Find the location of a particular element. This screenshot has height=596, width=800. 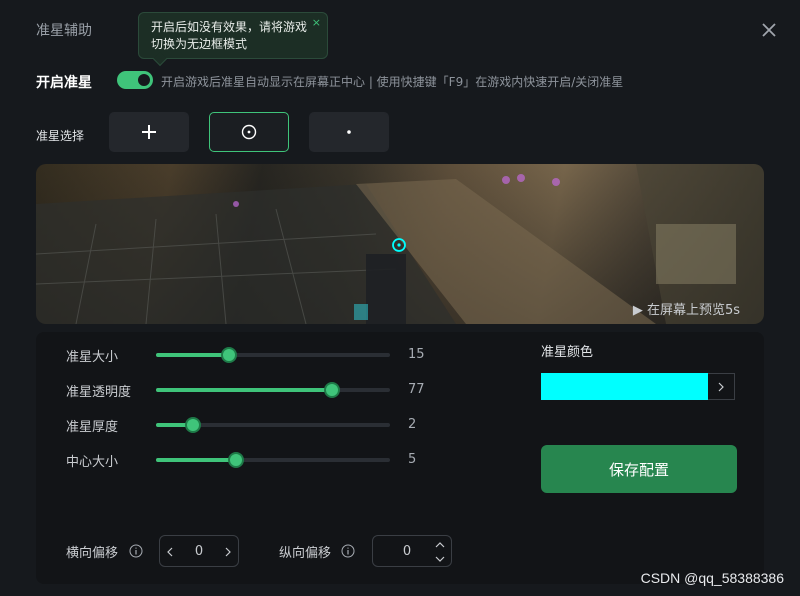

preview-hint-button: ▶ 在屏幕上预览5s is located at coordinates (686, 308).